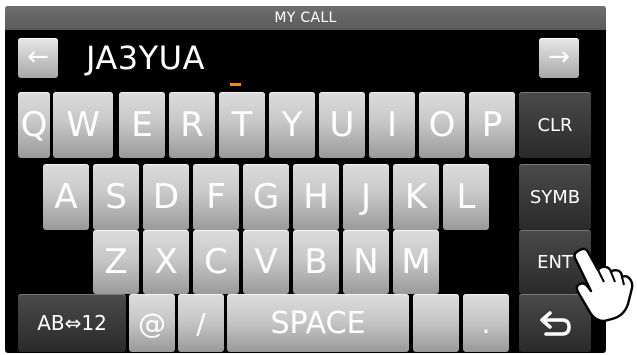  What do you see at coordinates (416, 197) in the screenshot?
I see `key-k: K` at bounding box center [416, 197].